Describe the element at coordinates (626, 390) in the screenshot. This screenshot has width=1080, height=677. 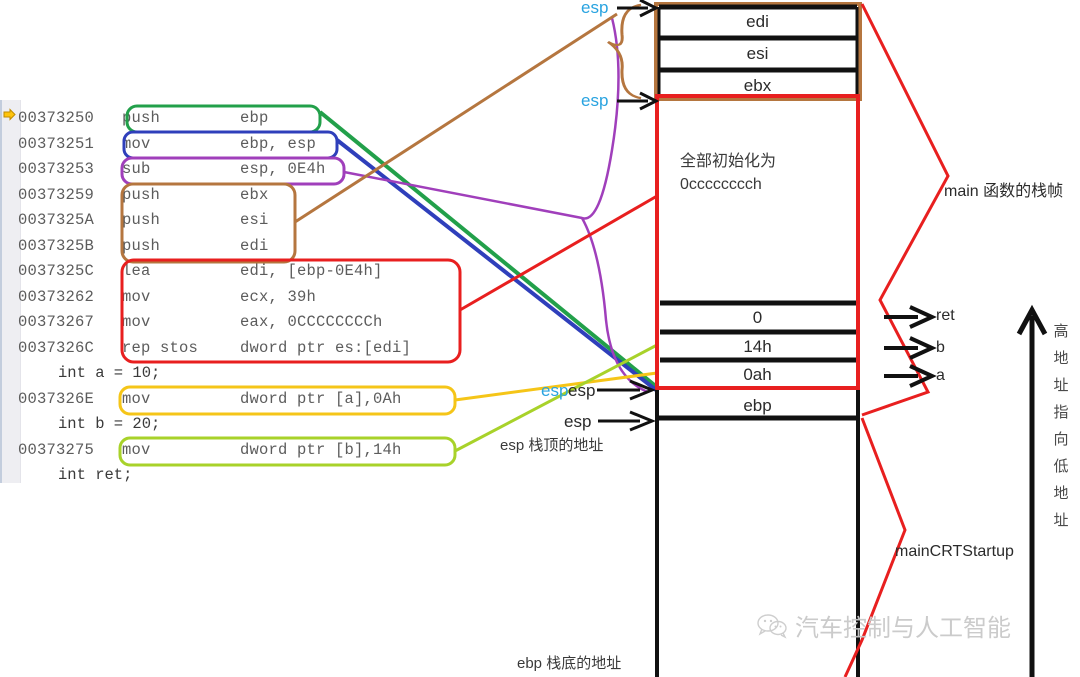
I see `esp-arrow-ebp-slot` at that location.